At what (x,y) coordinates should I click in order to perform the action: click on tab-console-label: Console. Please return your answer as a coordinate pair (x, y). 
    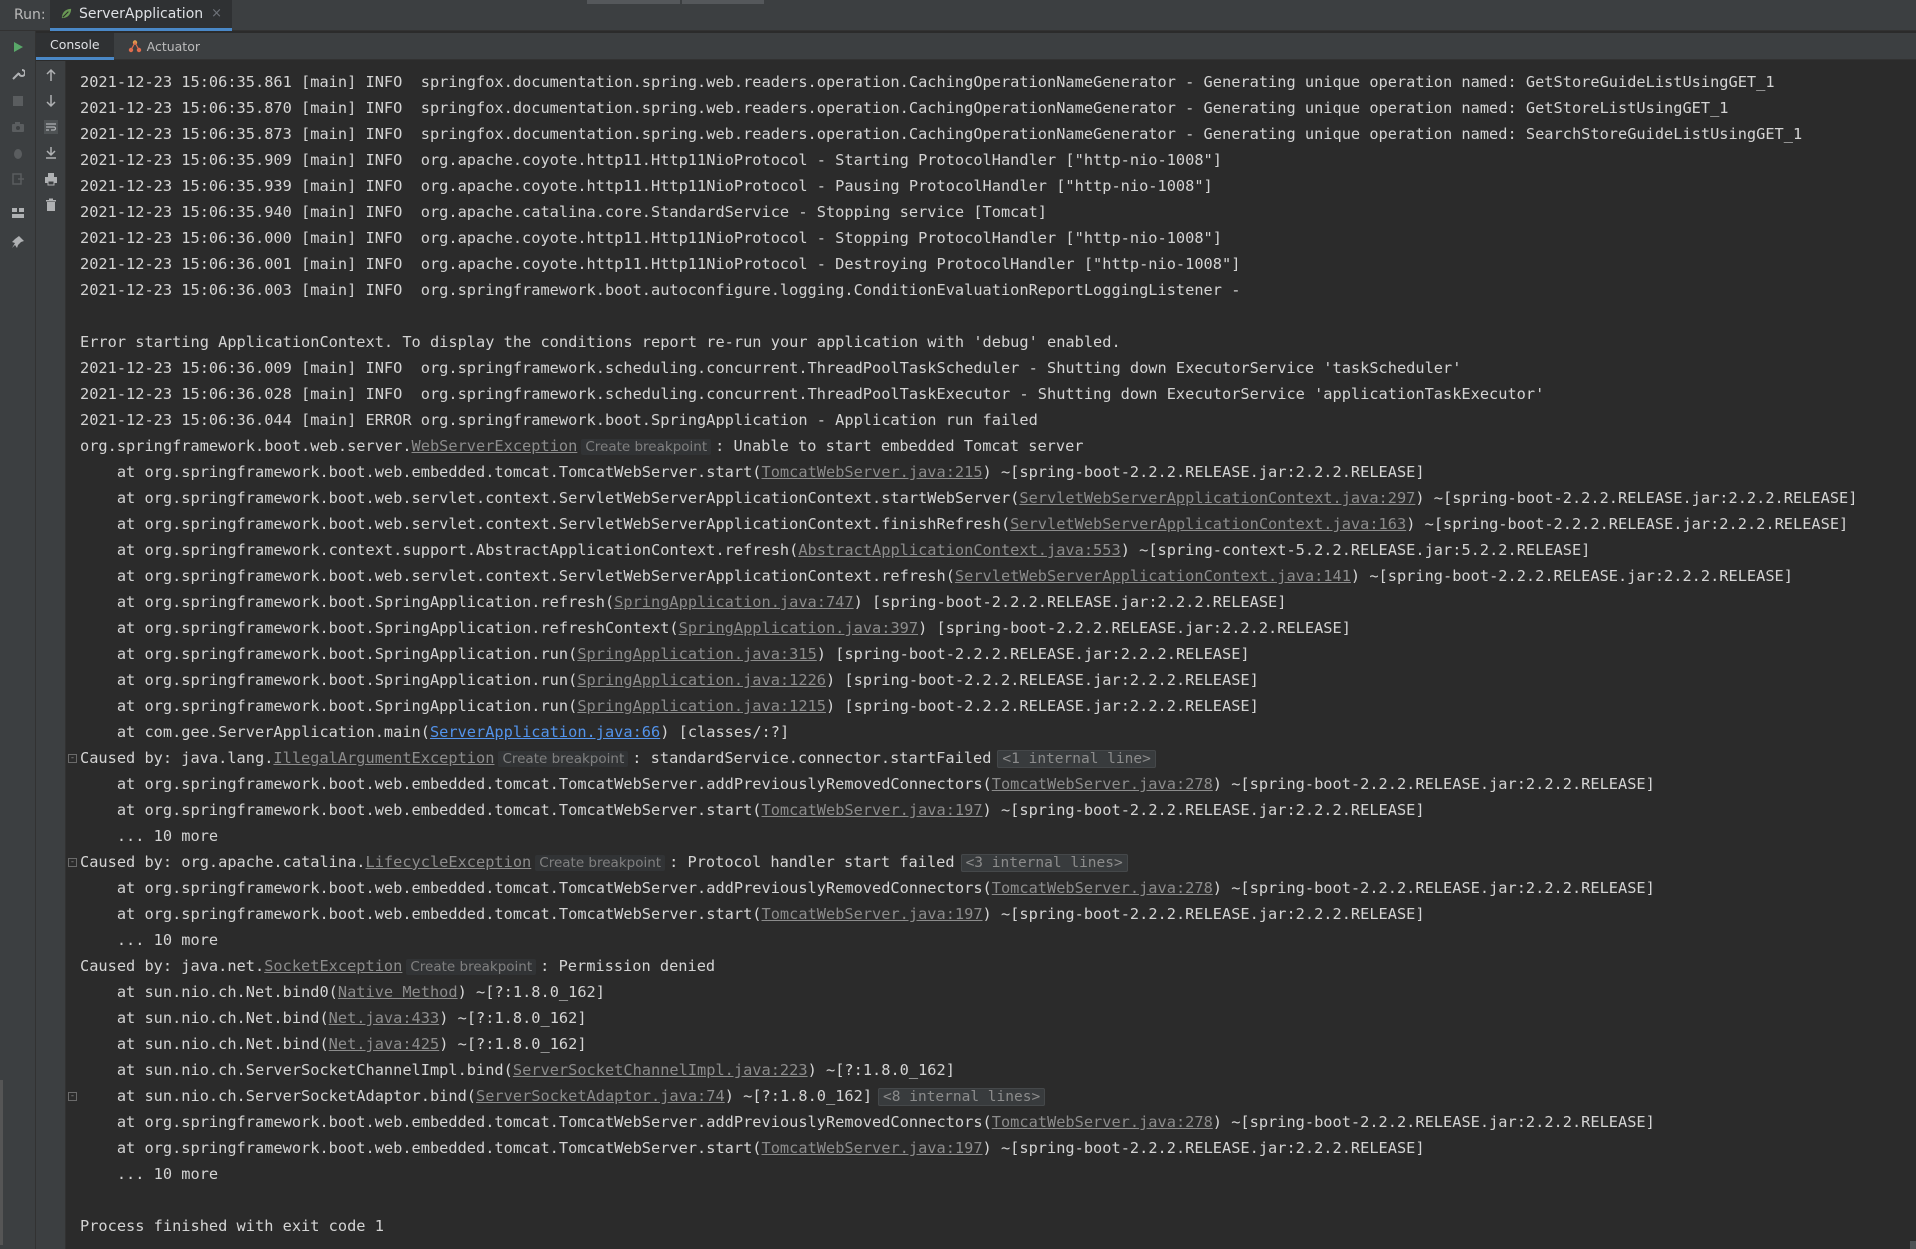
    Looking at the image, I should click on (75, 44).